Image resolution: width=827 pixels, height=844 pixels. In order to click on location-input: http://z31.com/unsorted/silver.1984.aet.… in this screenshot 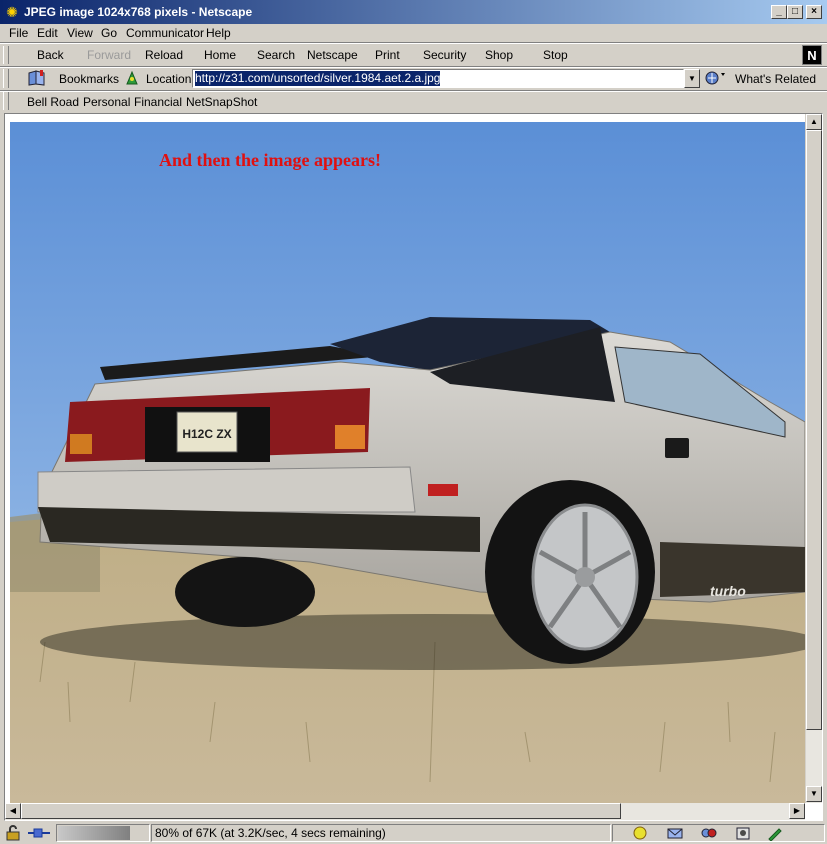, I will do `click(438, 78)`.